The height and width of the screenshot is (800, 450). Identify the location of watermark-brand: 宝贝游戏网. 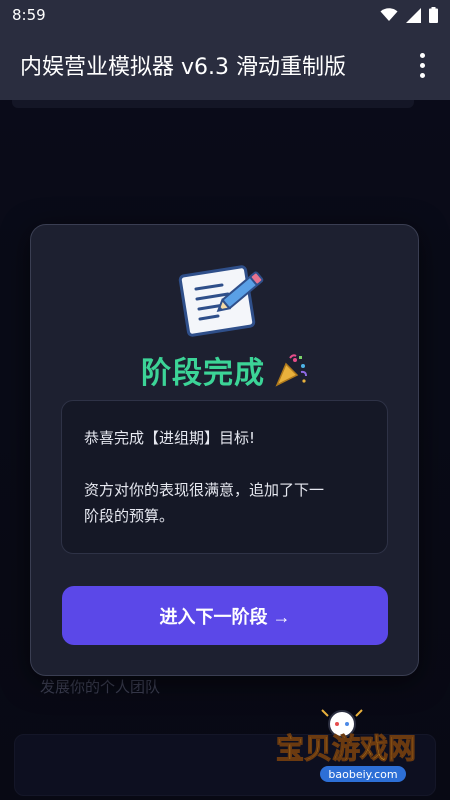
(346, 748).